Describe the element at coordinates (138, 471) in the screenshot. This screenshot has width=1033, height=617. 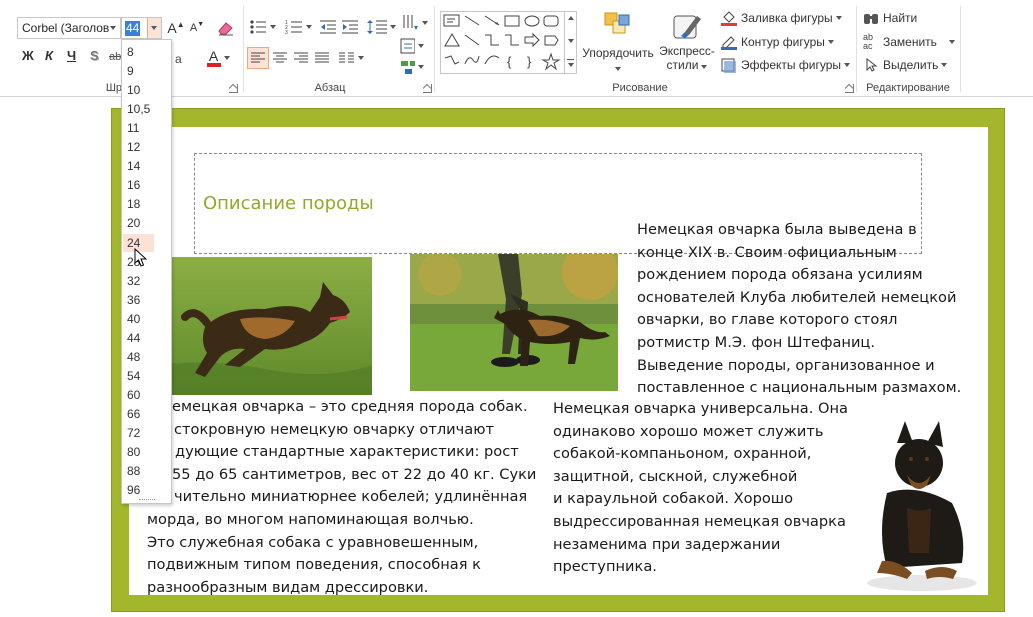
I see `font-size-option: 88` at that location.